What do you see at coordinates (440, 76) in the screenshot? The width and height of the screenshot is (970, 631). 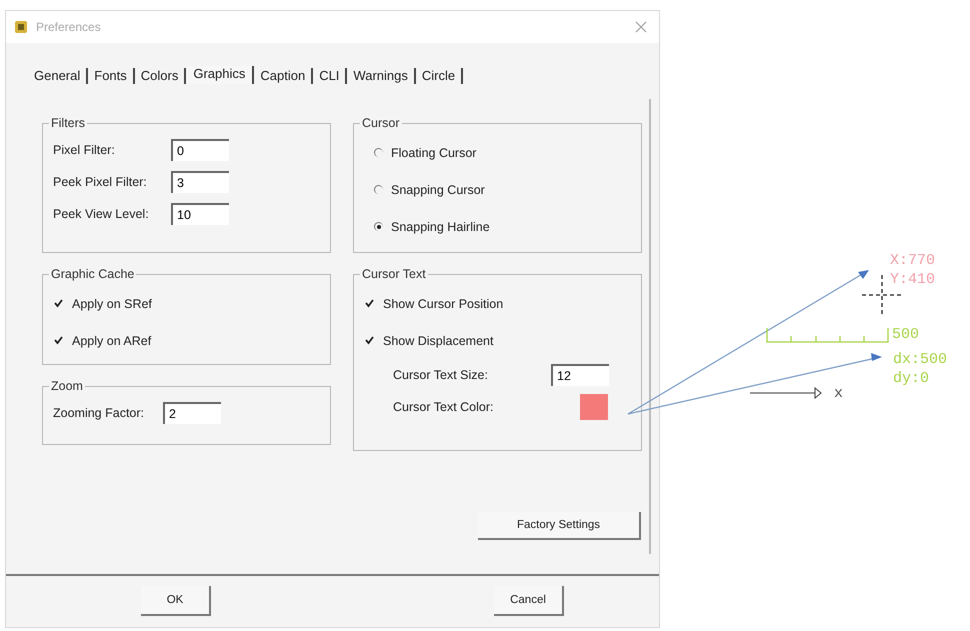 I see `tab: Circle` at bounding box center [440, 76].